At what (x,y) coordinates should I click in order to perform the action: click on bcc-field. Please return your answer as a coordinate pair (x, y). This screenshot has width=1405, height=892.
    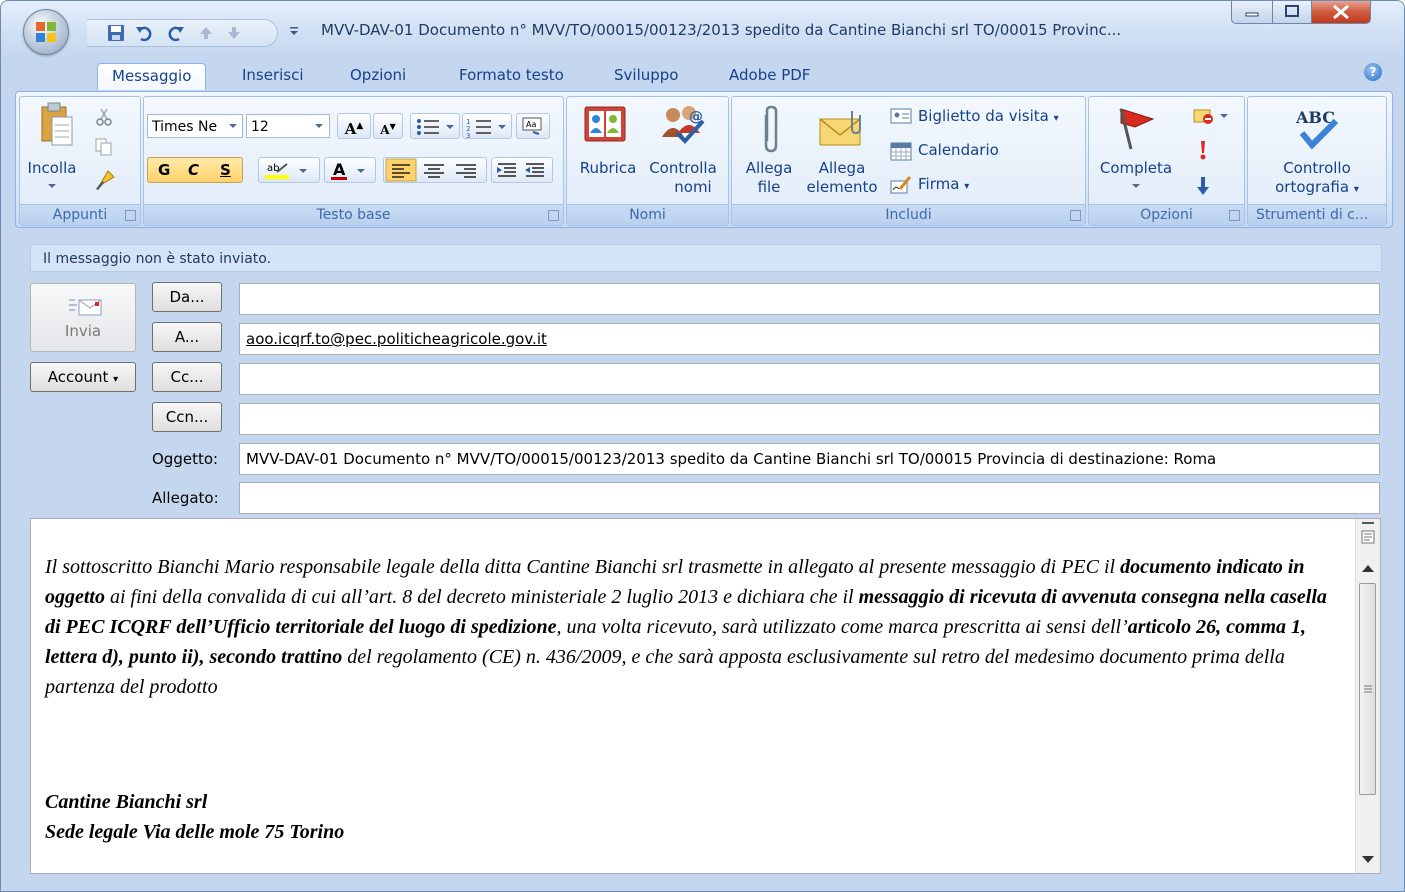
    Looking at the image, I should click on (809, 419).